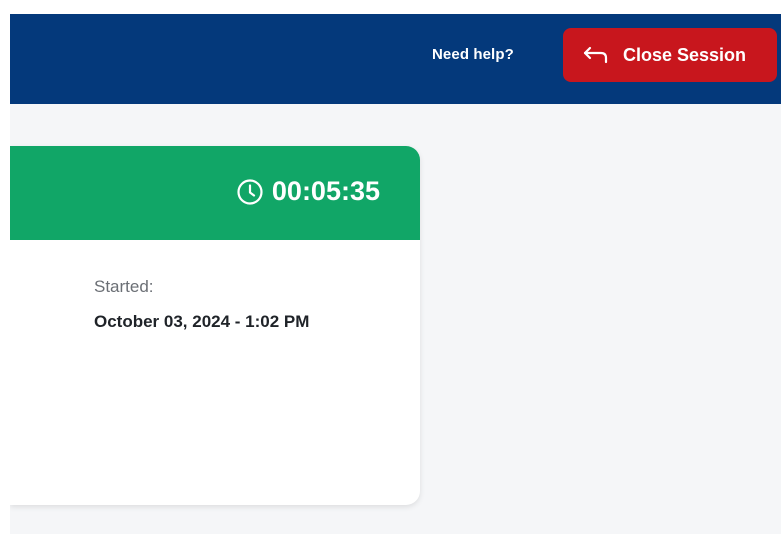 The width and height of the screenshot is (781, 534). Describe the element at coordinates (124, 286) in the screenshot. I see `started-label: Started:` at that location.